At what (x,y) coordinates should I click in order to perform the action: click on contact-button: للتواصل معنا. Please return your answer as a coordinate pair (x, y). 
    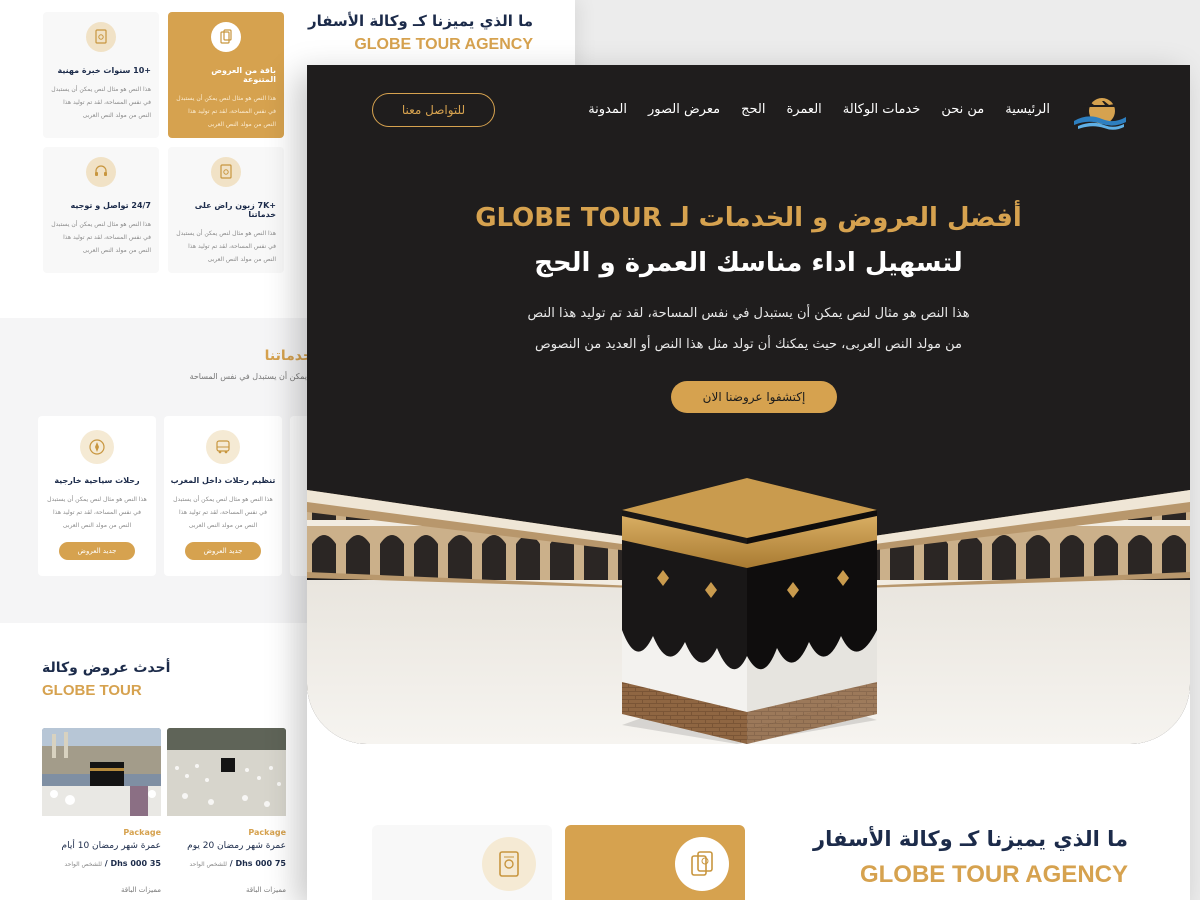
    Looking at the image, I should click on (433, 110).